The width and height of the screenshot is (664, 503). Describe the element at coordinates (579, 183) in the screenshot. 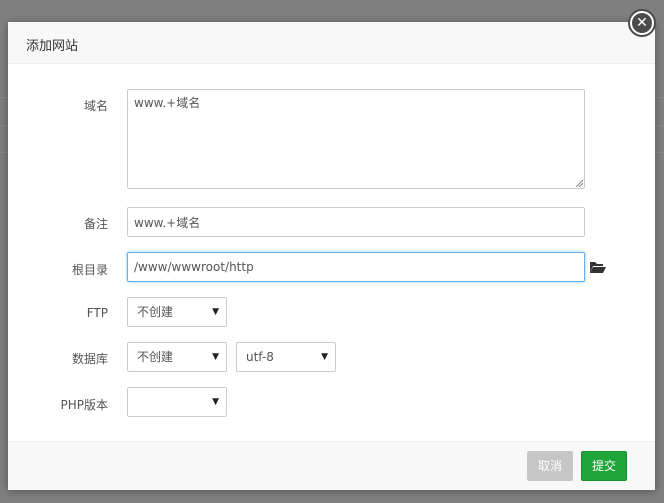

I see `resize-grip-icon` at that location.